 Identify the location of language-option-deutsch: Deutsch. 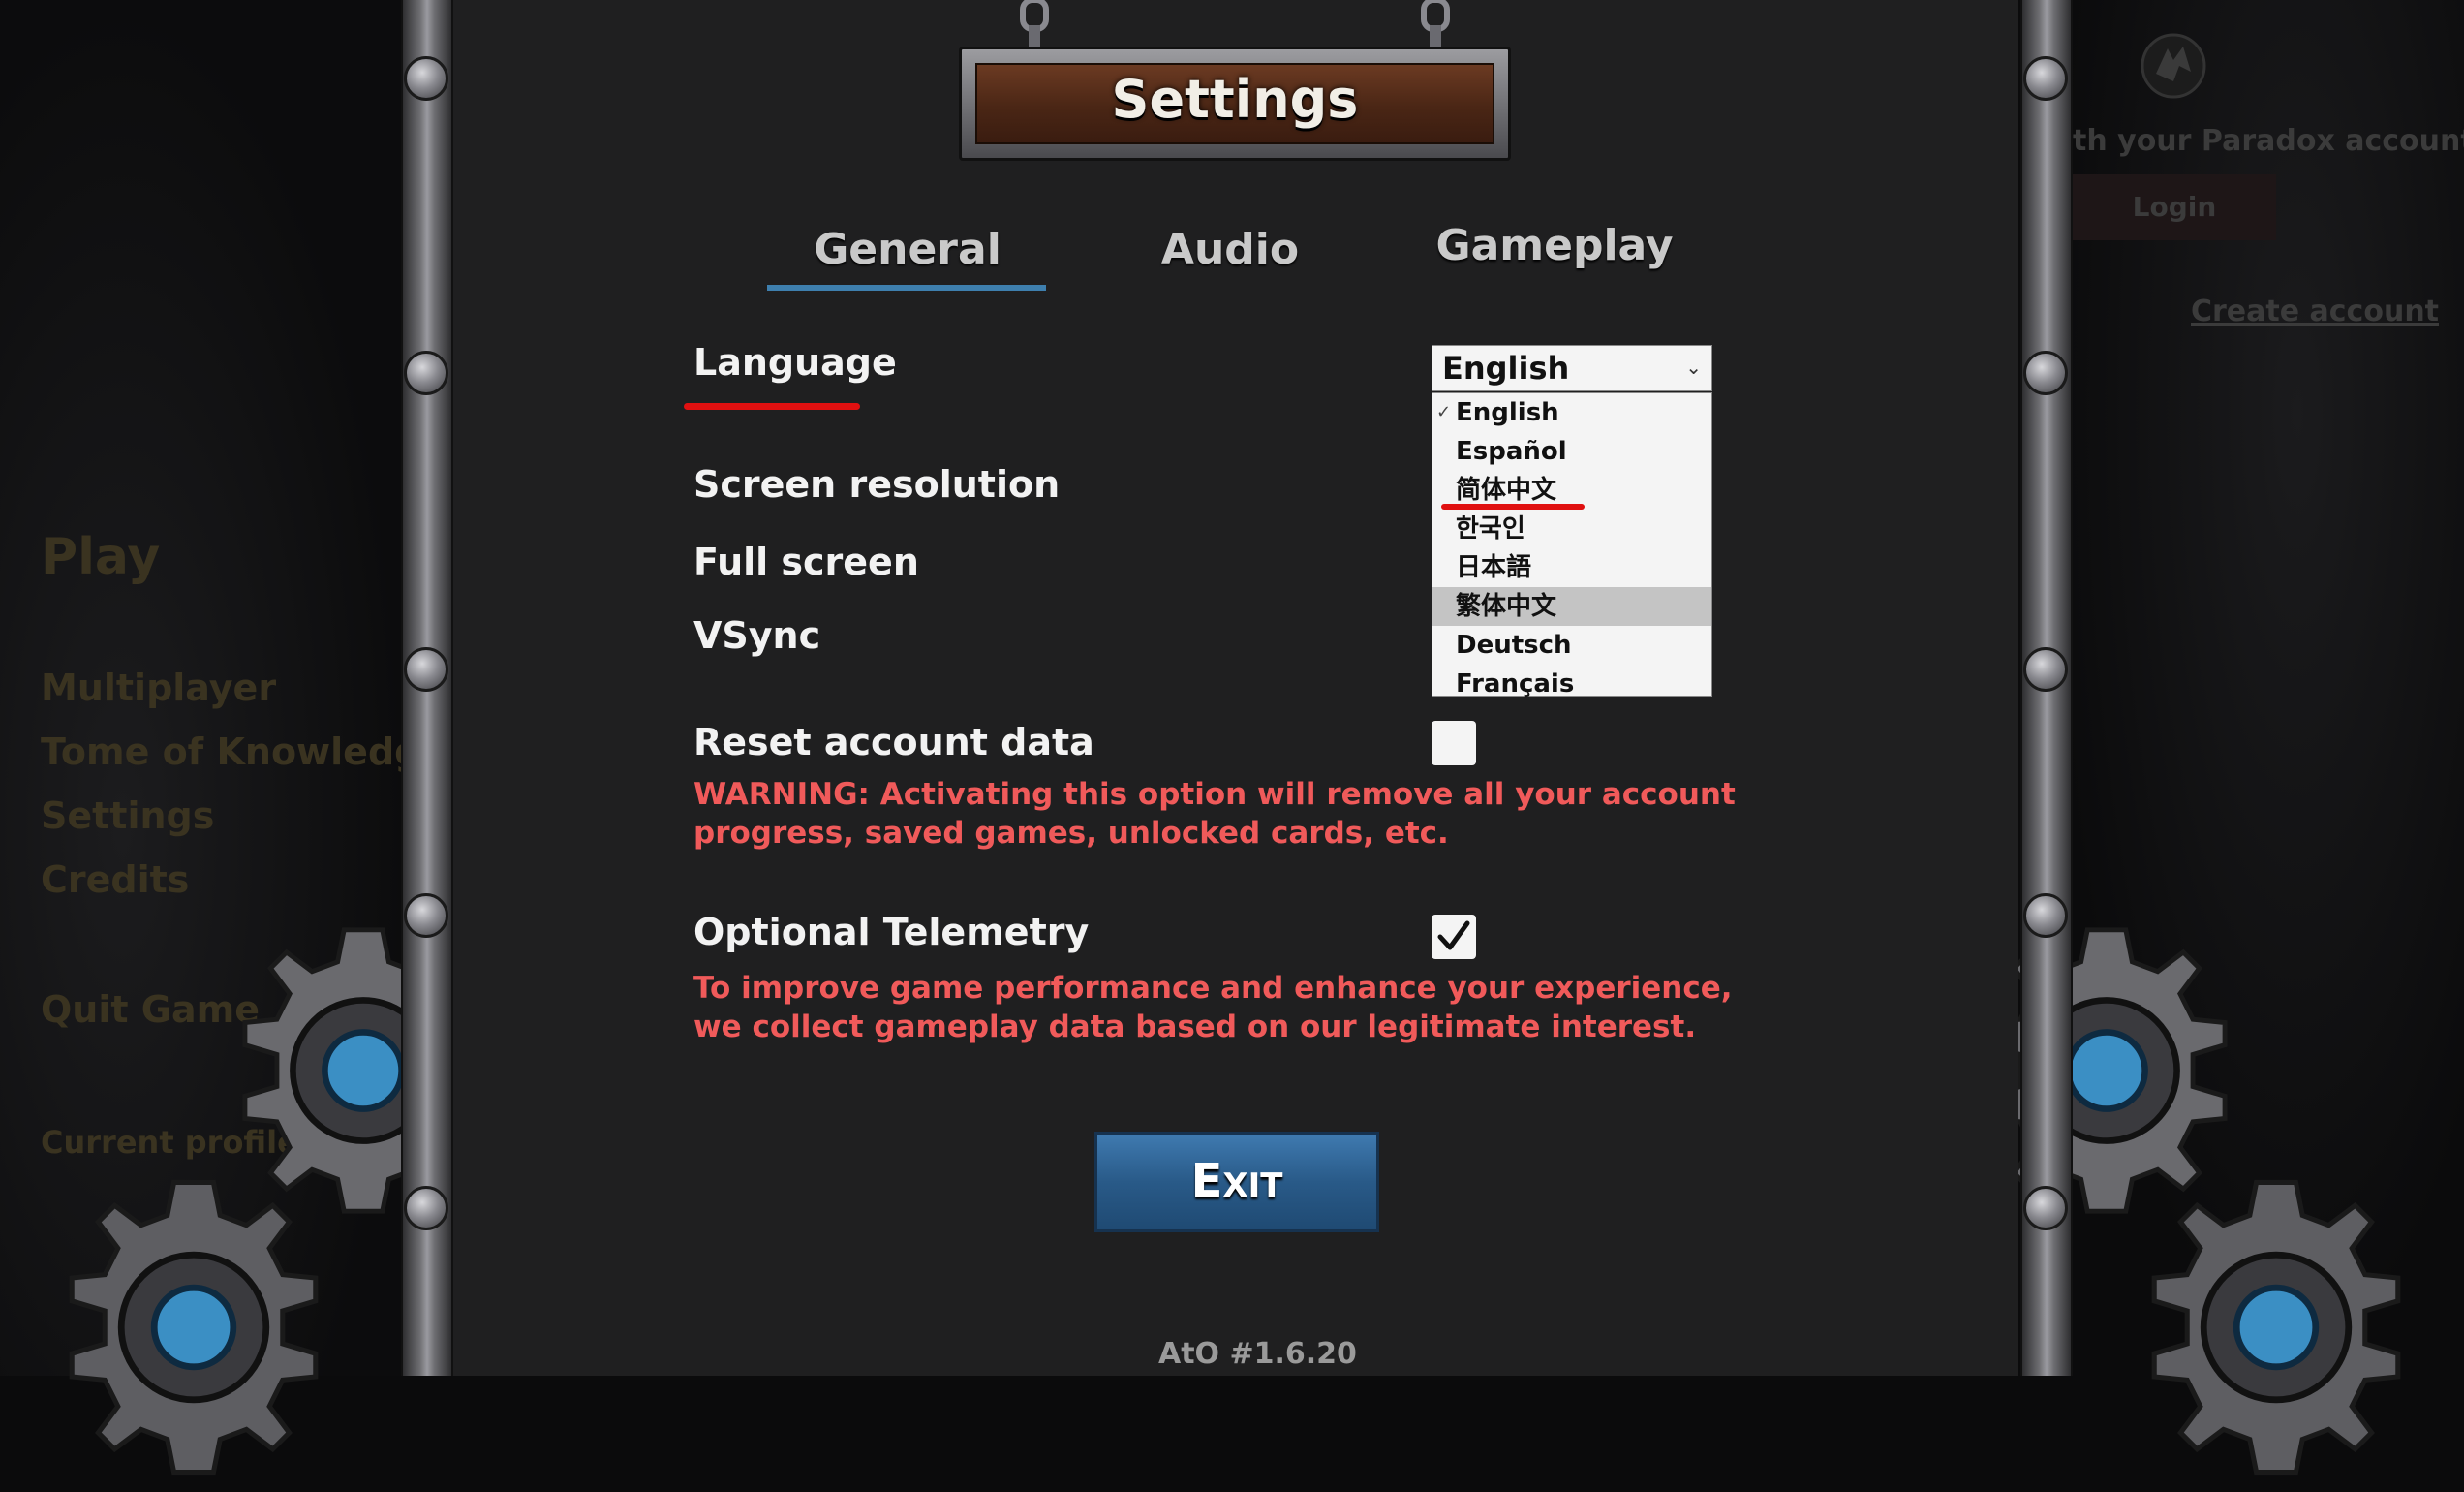
(1572, 645).